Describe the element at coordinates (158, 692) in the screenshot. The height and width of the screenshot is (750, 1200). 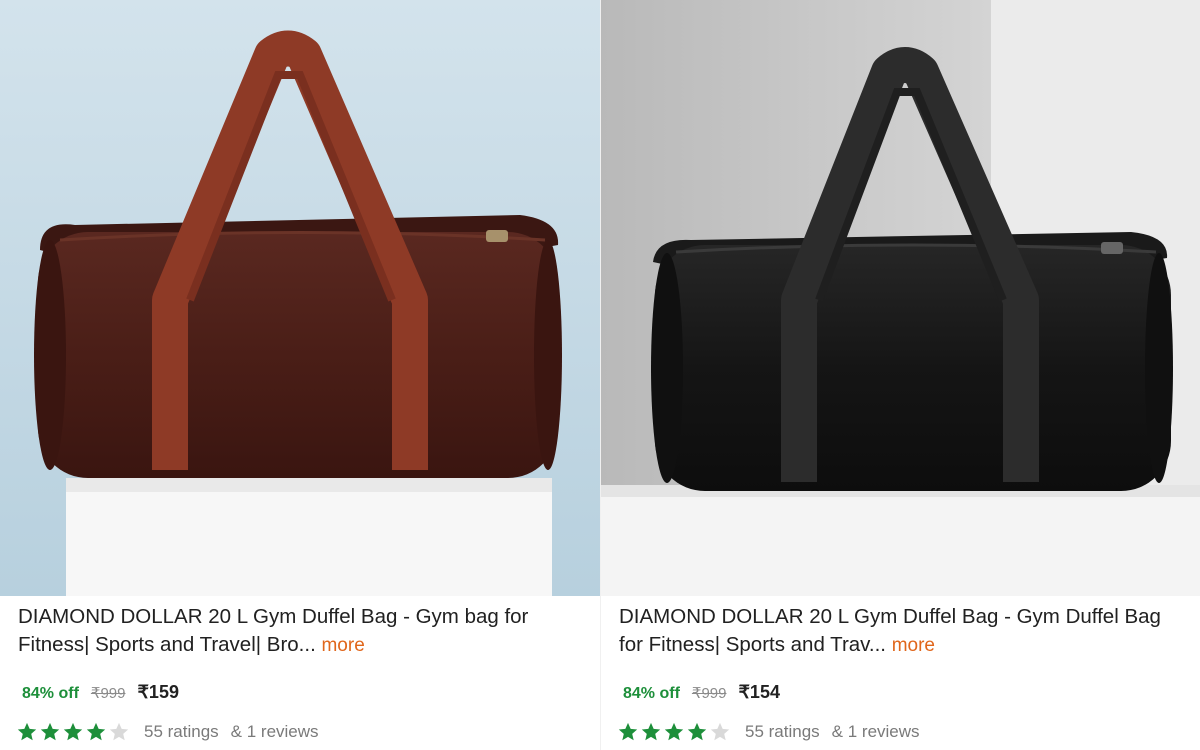
I see `sale-price: ₹159` at that location.